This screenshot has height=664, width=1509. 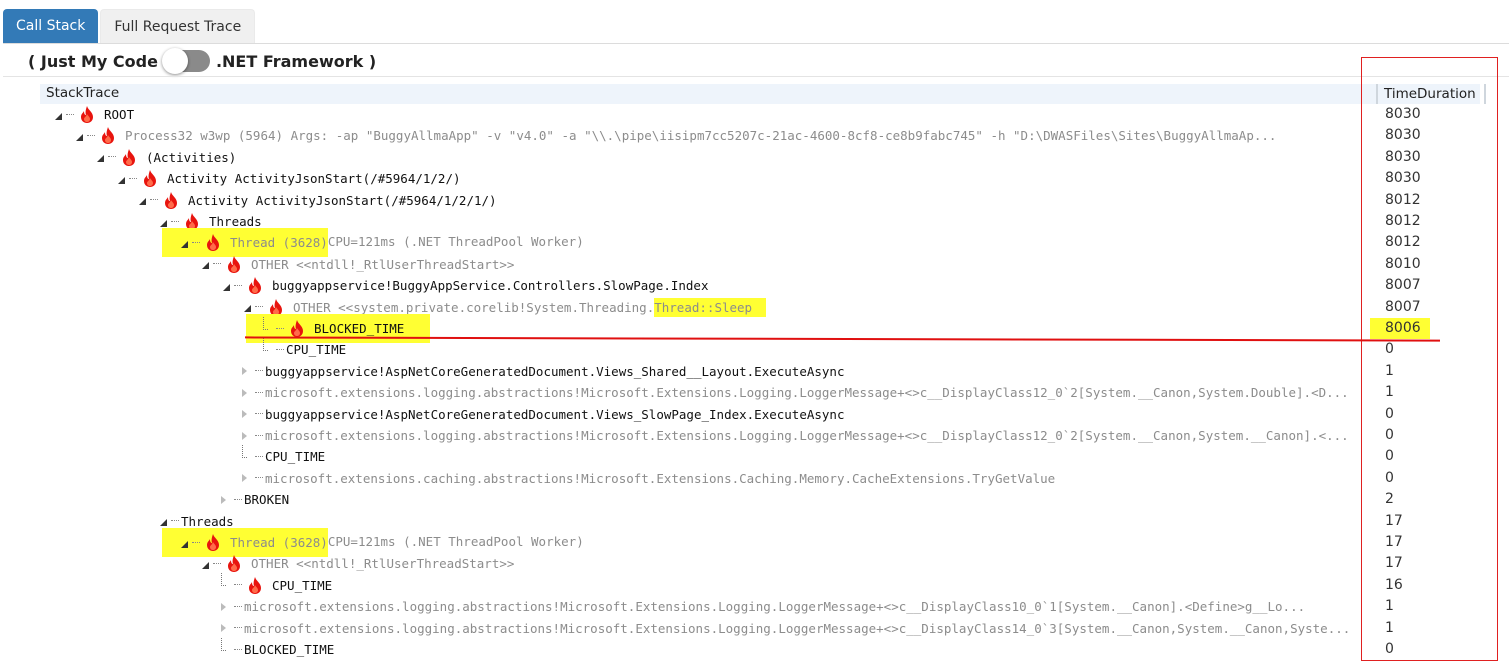 I want to click on tree-row: (Activities) 8030, so click(x=754, y=157).